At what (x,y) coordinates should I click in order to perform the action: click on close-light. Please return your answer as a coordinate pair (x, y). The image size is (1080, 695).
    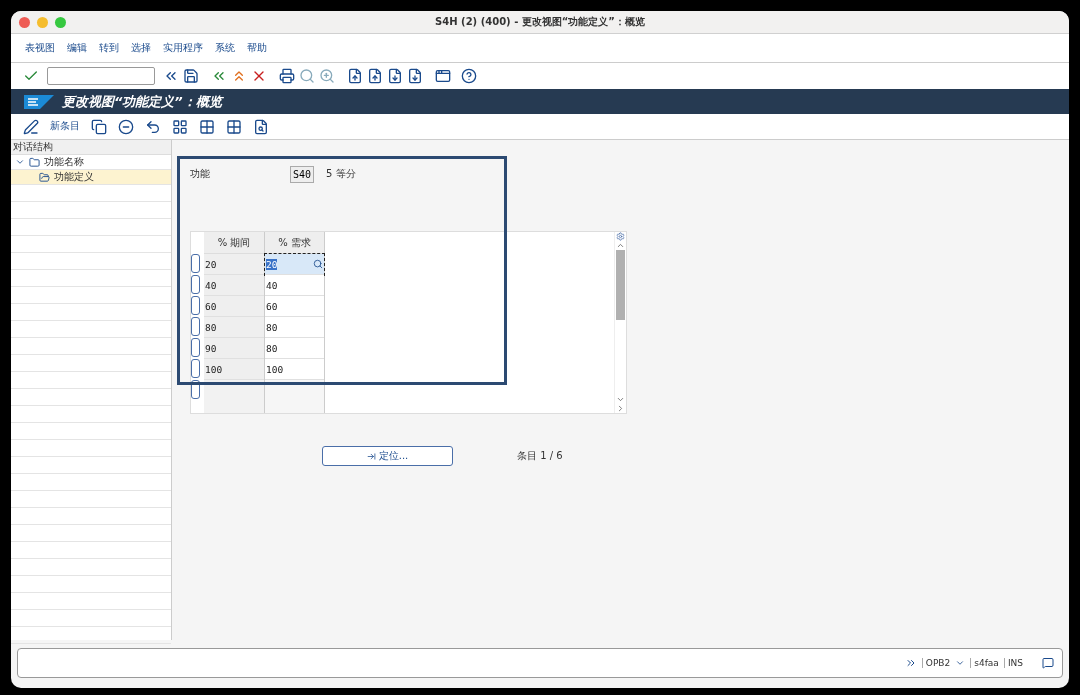
    Looking at the image, I should click on (24, 22).